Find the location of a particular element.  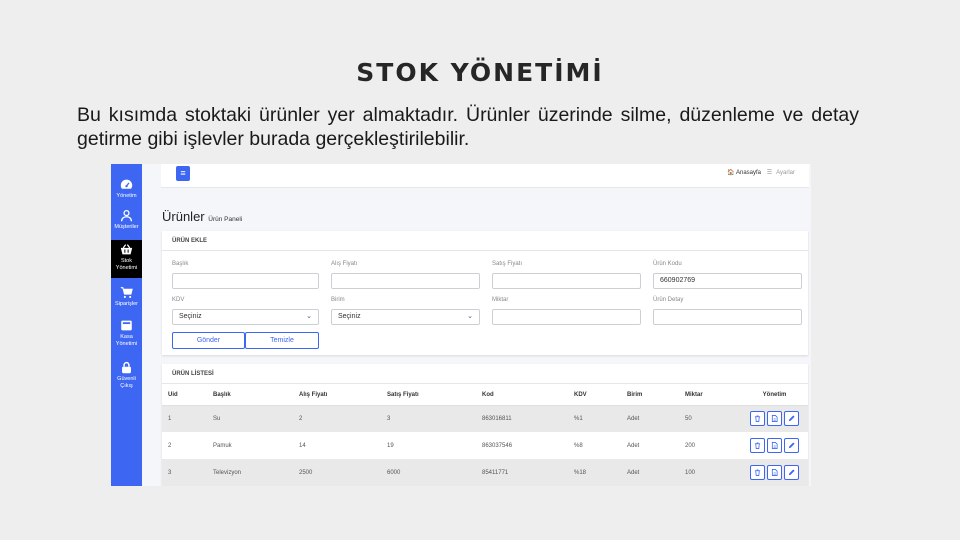

product-list-header: ÜRÜN LİSTESİ is located at coordinates (485, 374).